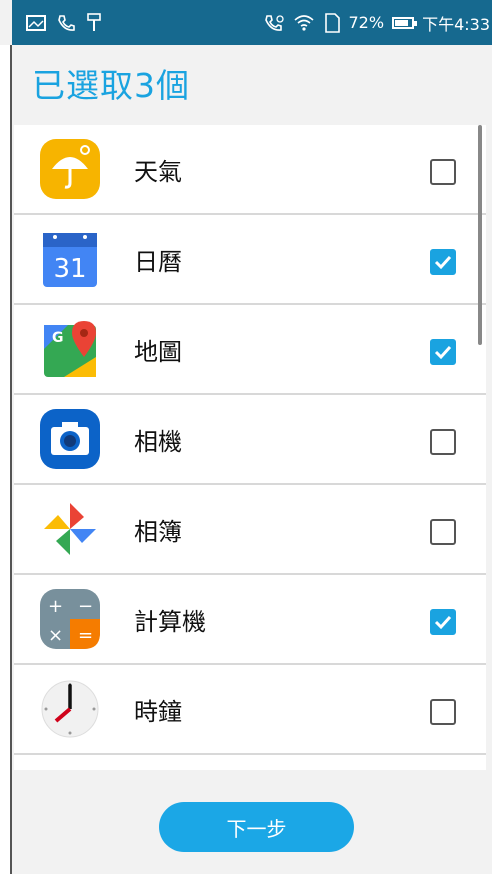  Describe the element at coordinates (69, 269) in the screenshot. I see `calendar-date: 31` at that location.